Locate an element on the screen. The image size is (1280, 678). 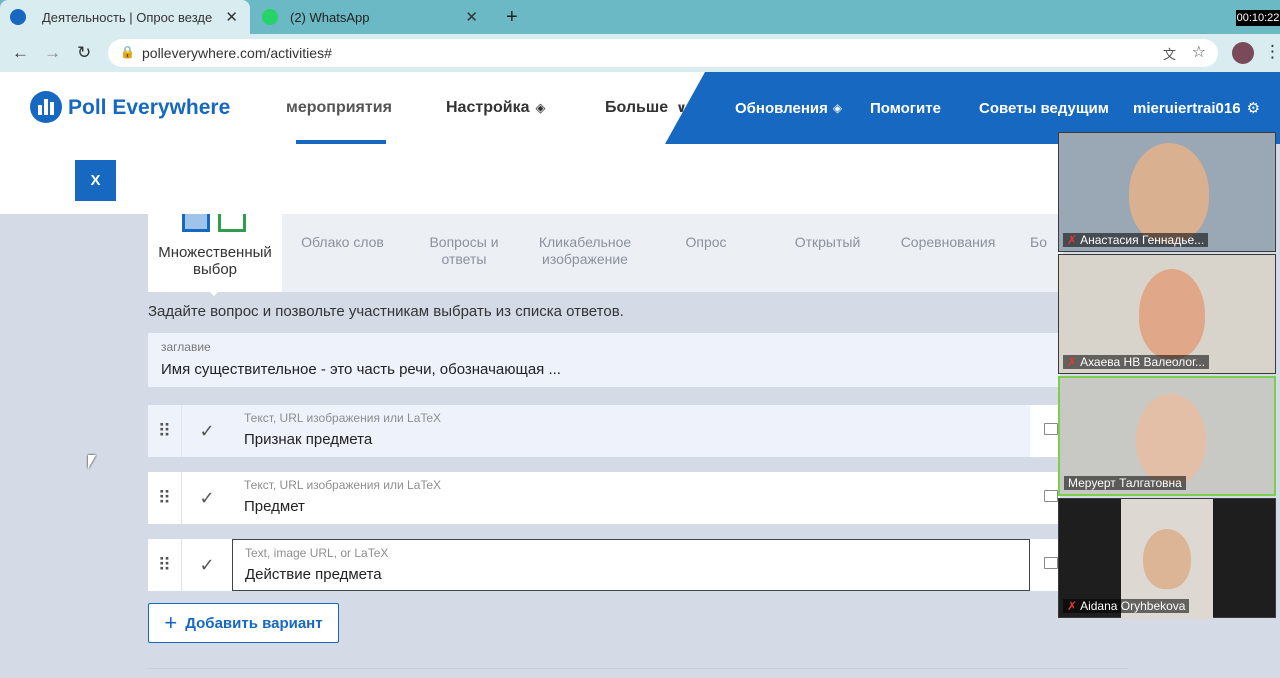
activity-type-label: Кликабельное изображение is located at coordinates (585, 250).